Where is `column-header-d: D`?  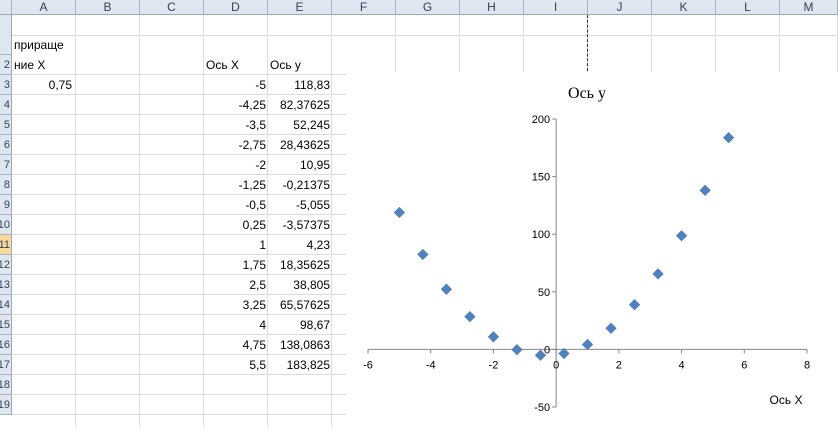
column-header-d: D is located at coordinates (236, 7).